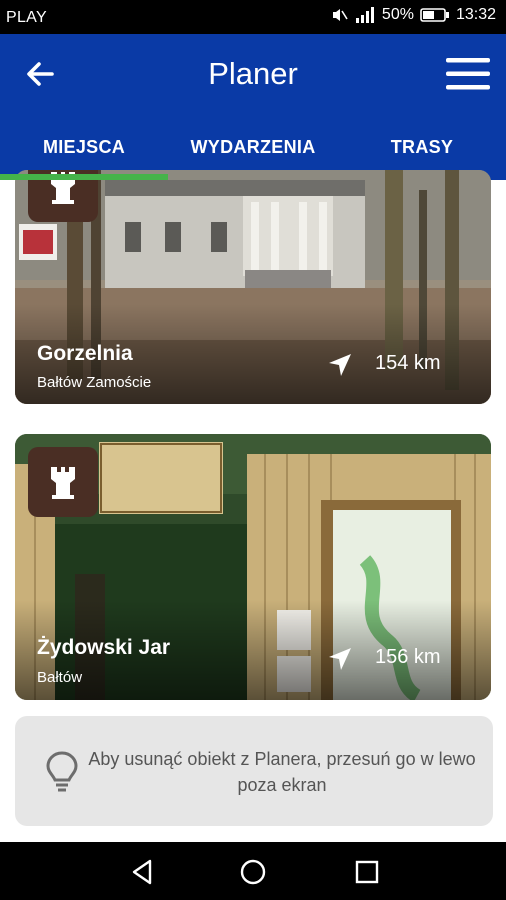 The width and height of the screenshot is (506, 900). Describe the element at coordinates (60, 677) in the screenshot. I see `place-location: Bałtów` at that location.